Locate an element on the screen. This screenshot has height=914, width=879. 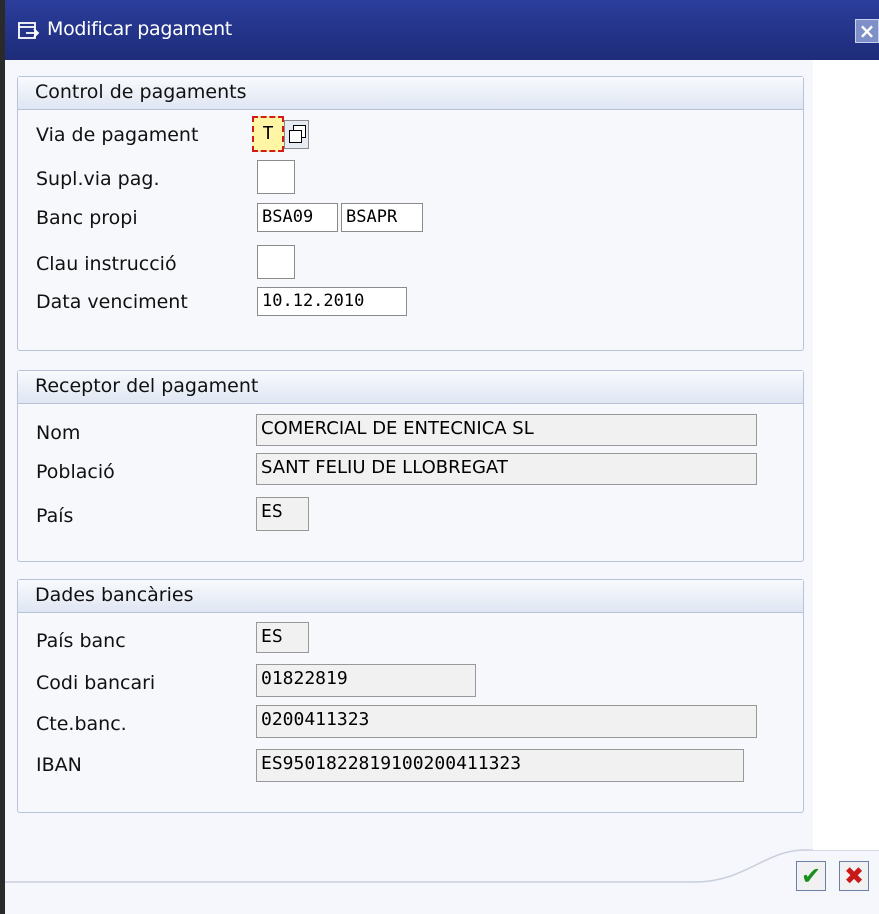
window-title: Modificar pagament is located at coordinates (139, 29).